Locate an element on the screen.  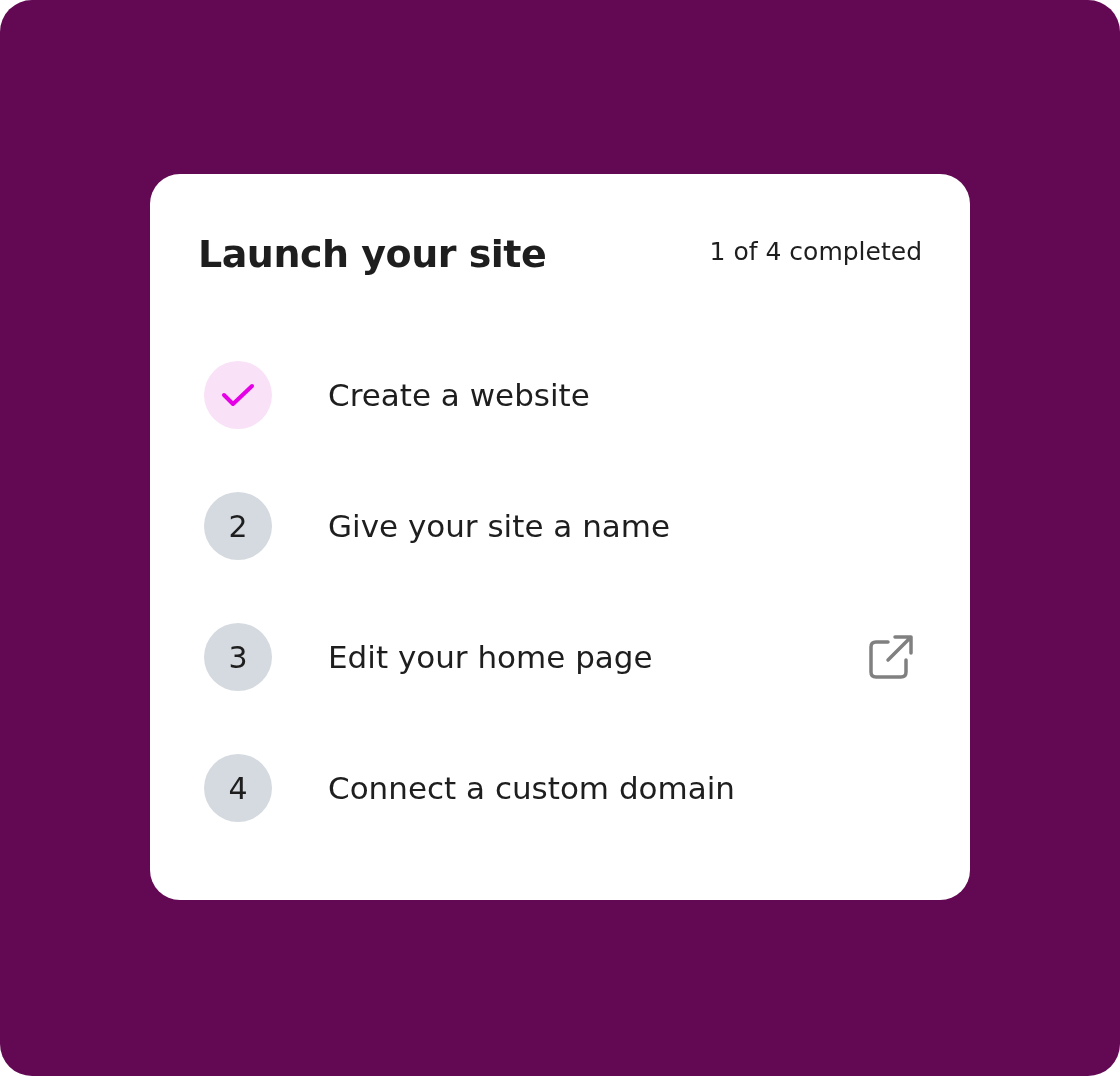
checkmark-icon is located at coordinates (238, 395).